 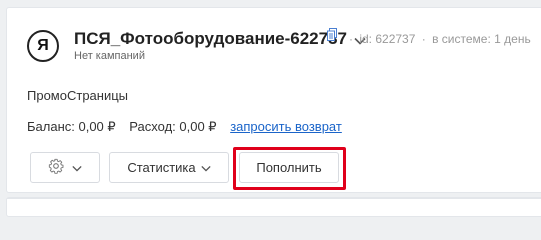 I want to click on balance-text: Баланс: 0,00 ₽, so click(x=71, y=126).